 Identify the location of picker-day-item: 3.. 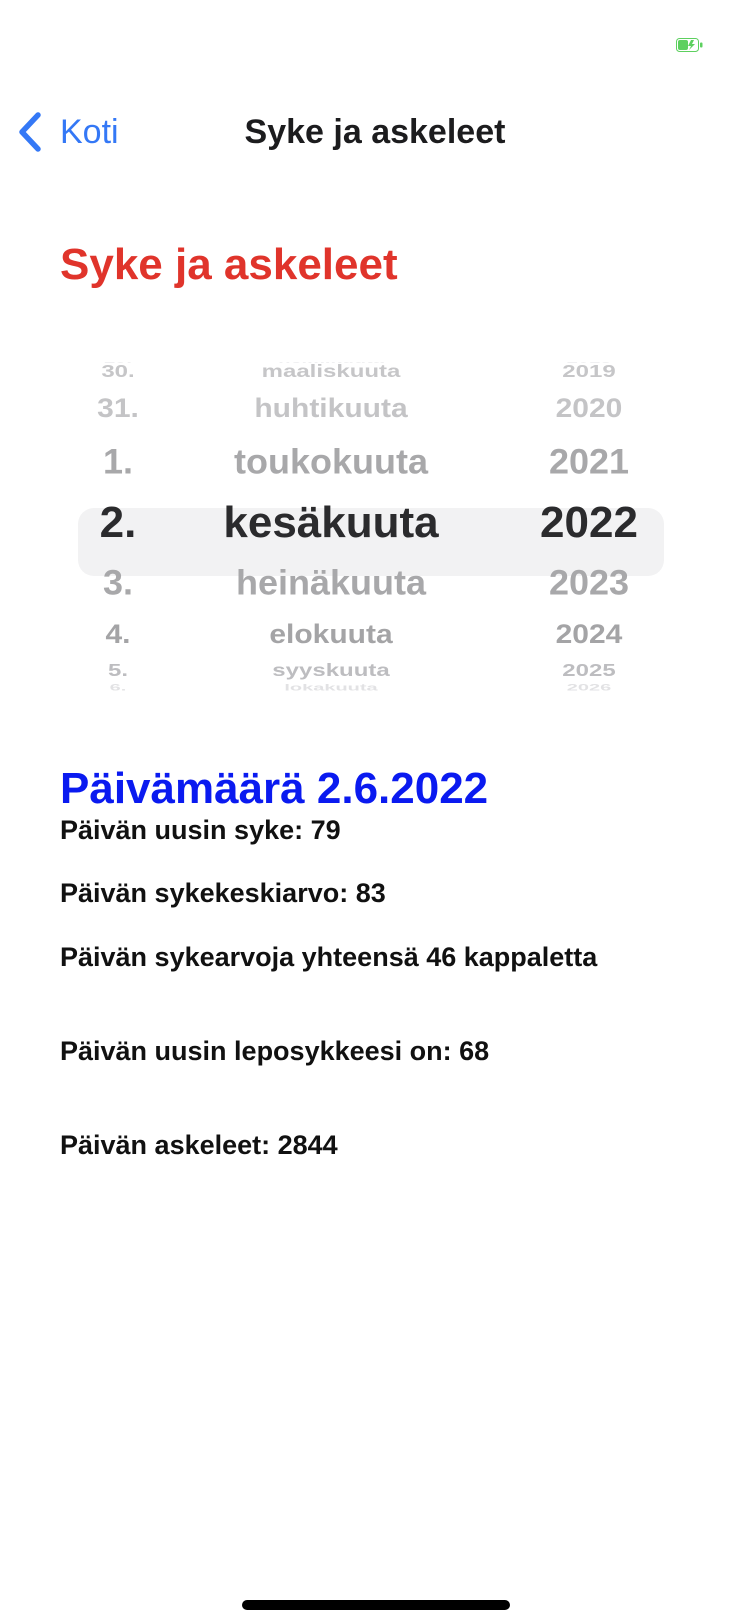
(118, 583).